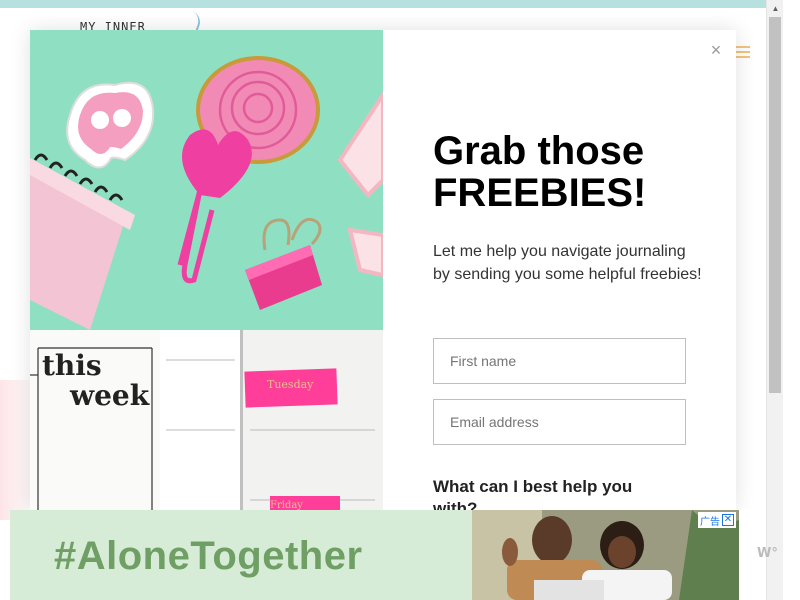 The image size is (800, 600). What do you see at coordinates (775, 205) in the screenshot?
I see `scrollbar-thumb` at bounding box center [775, 205].